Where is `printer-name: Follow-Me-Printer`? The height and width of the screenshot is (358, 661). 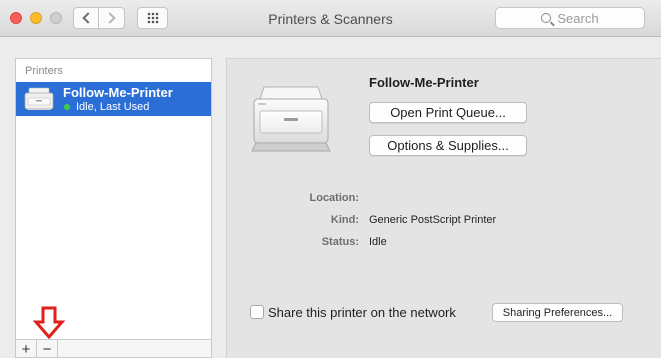 printer-name: Follow-Me-Printer is located at coordinates (118, 92).